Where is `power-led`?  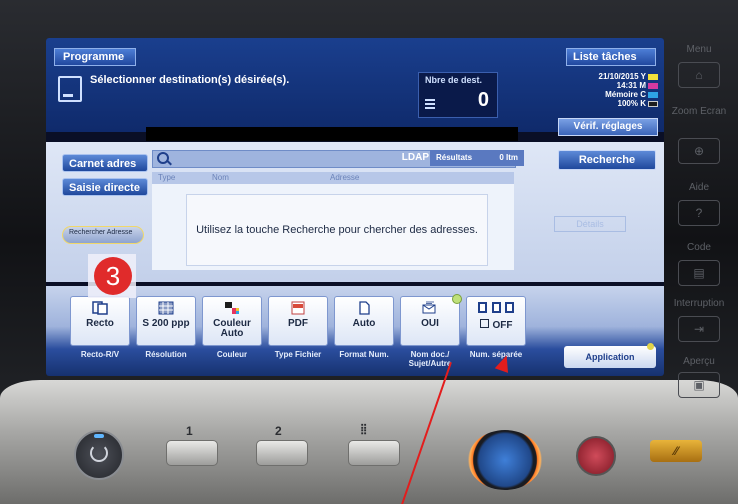 power-led is located at coordinates (99, 436).